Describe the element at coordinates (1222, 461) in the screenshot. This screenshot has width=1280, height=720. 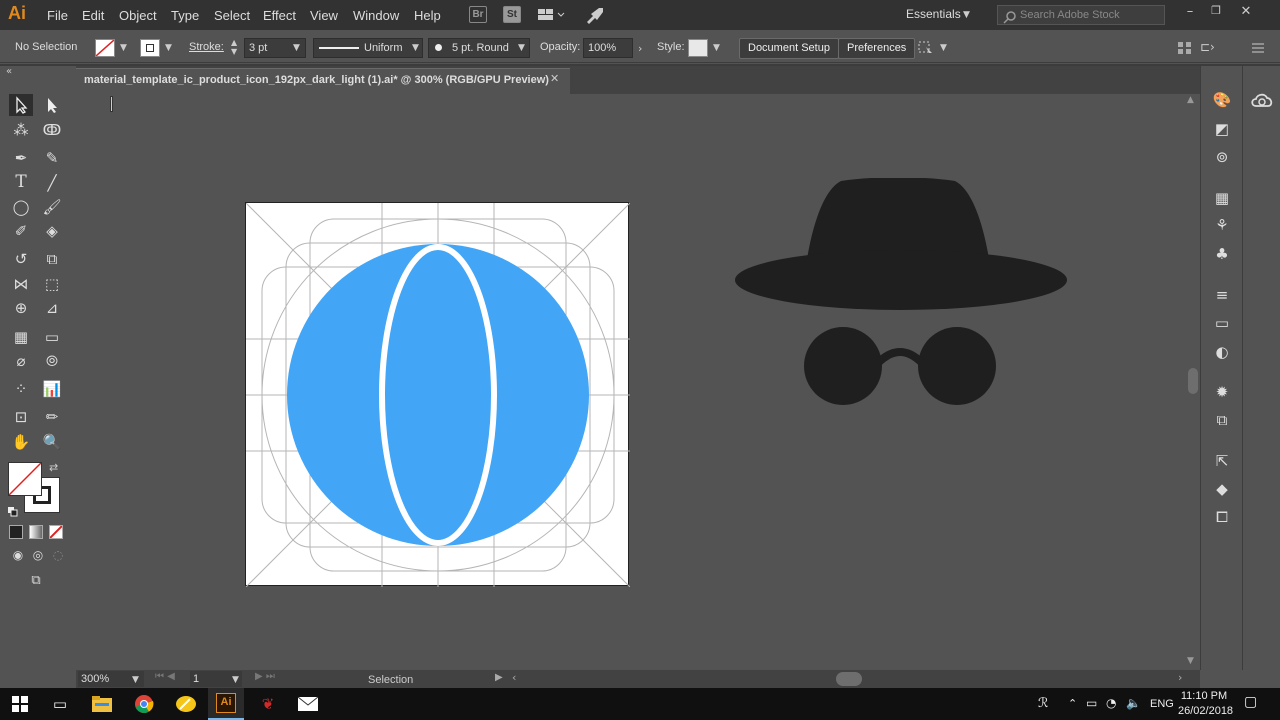
I see `export-icon: ⇱` at that location.